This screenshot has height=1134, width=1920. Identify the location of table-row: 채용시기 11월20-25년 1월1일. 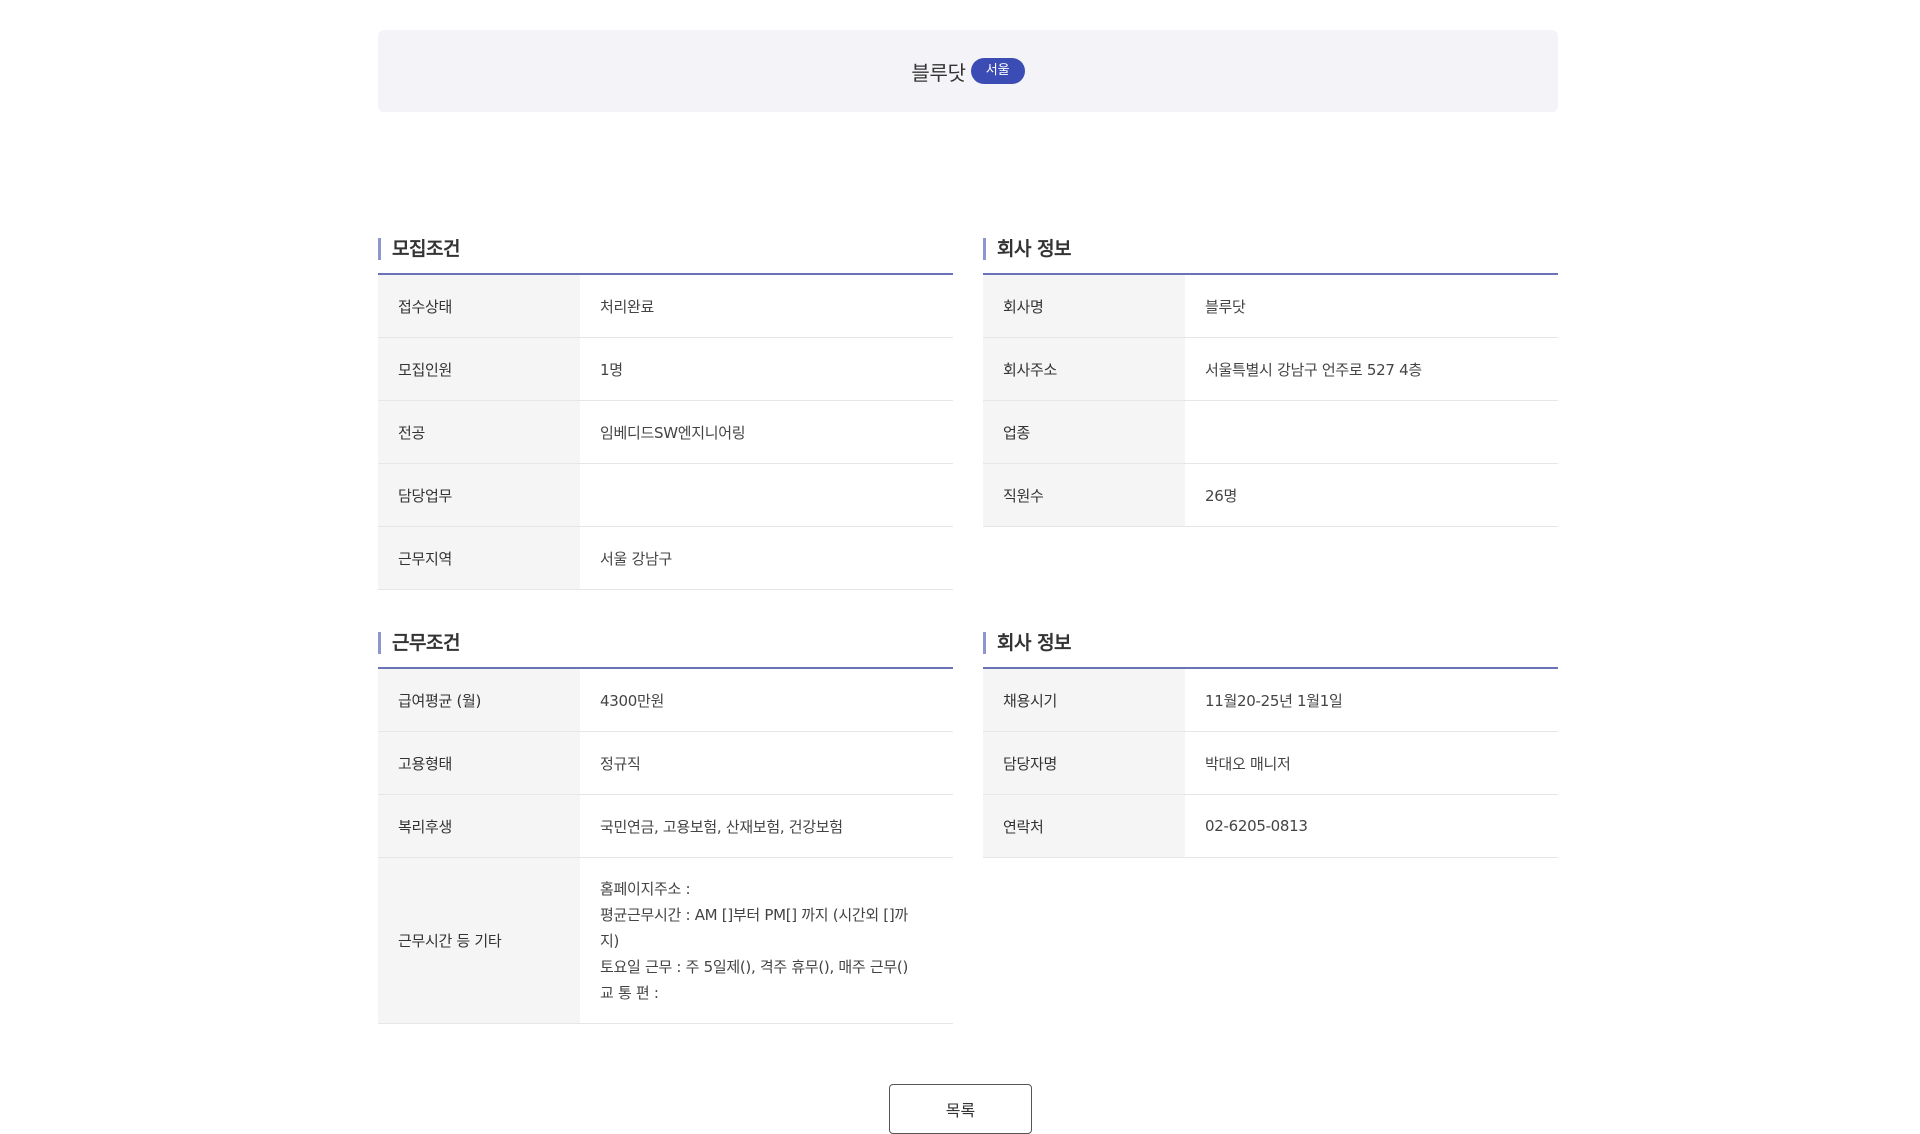
(1270, 700).